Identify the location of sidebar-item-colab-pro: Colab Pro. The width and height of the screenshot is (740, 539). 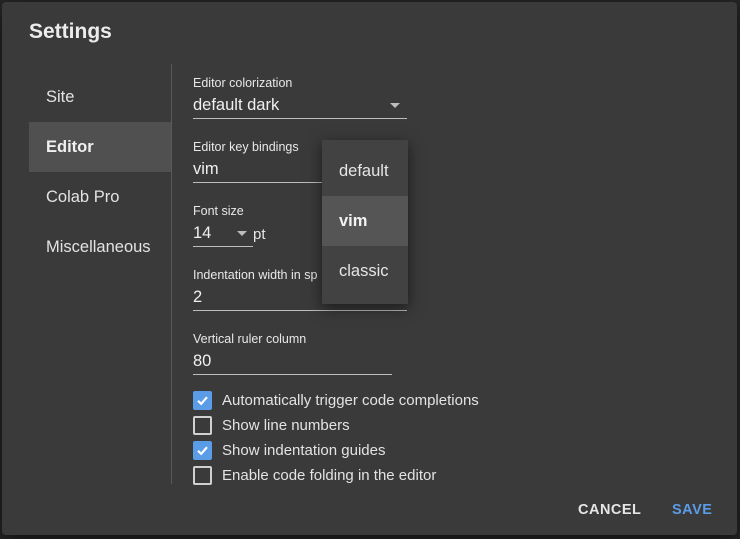
(100, 197).